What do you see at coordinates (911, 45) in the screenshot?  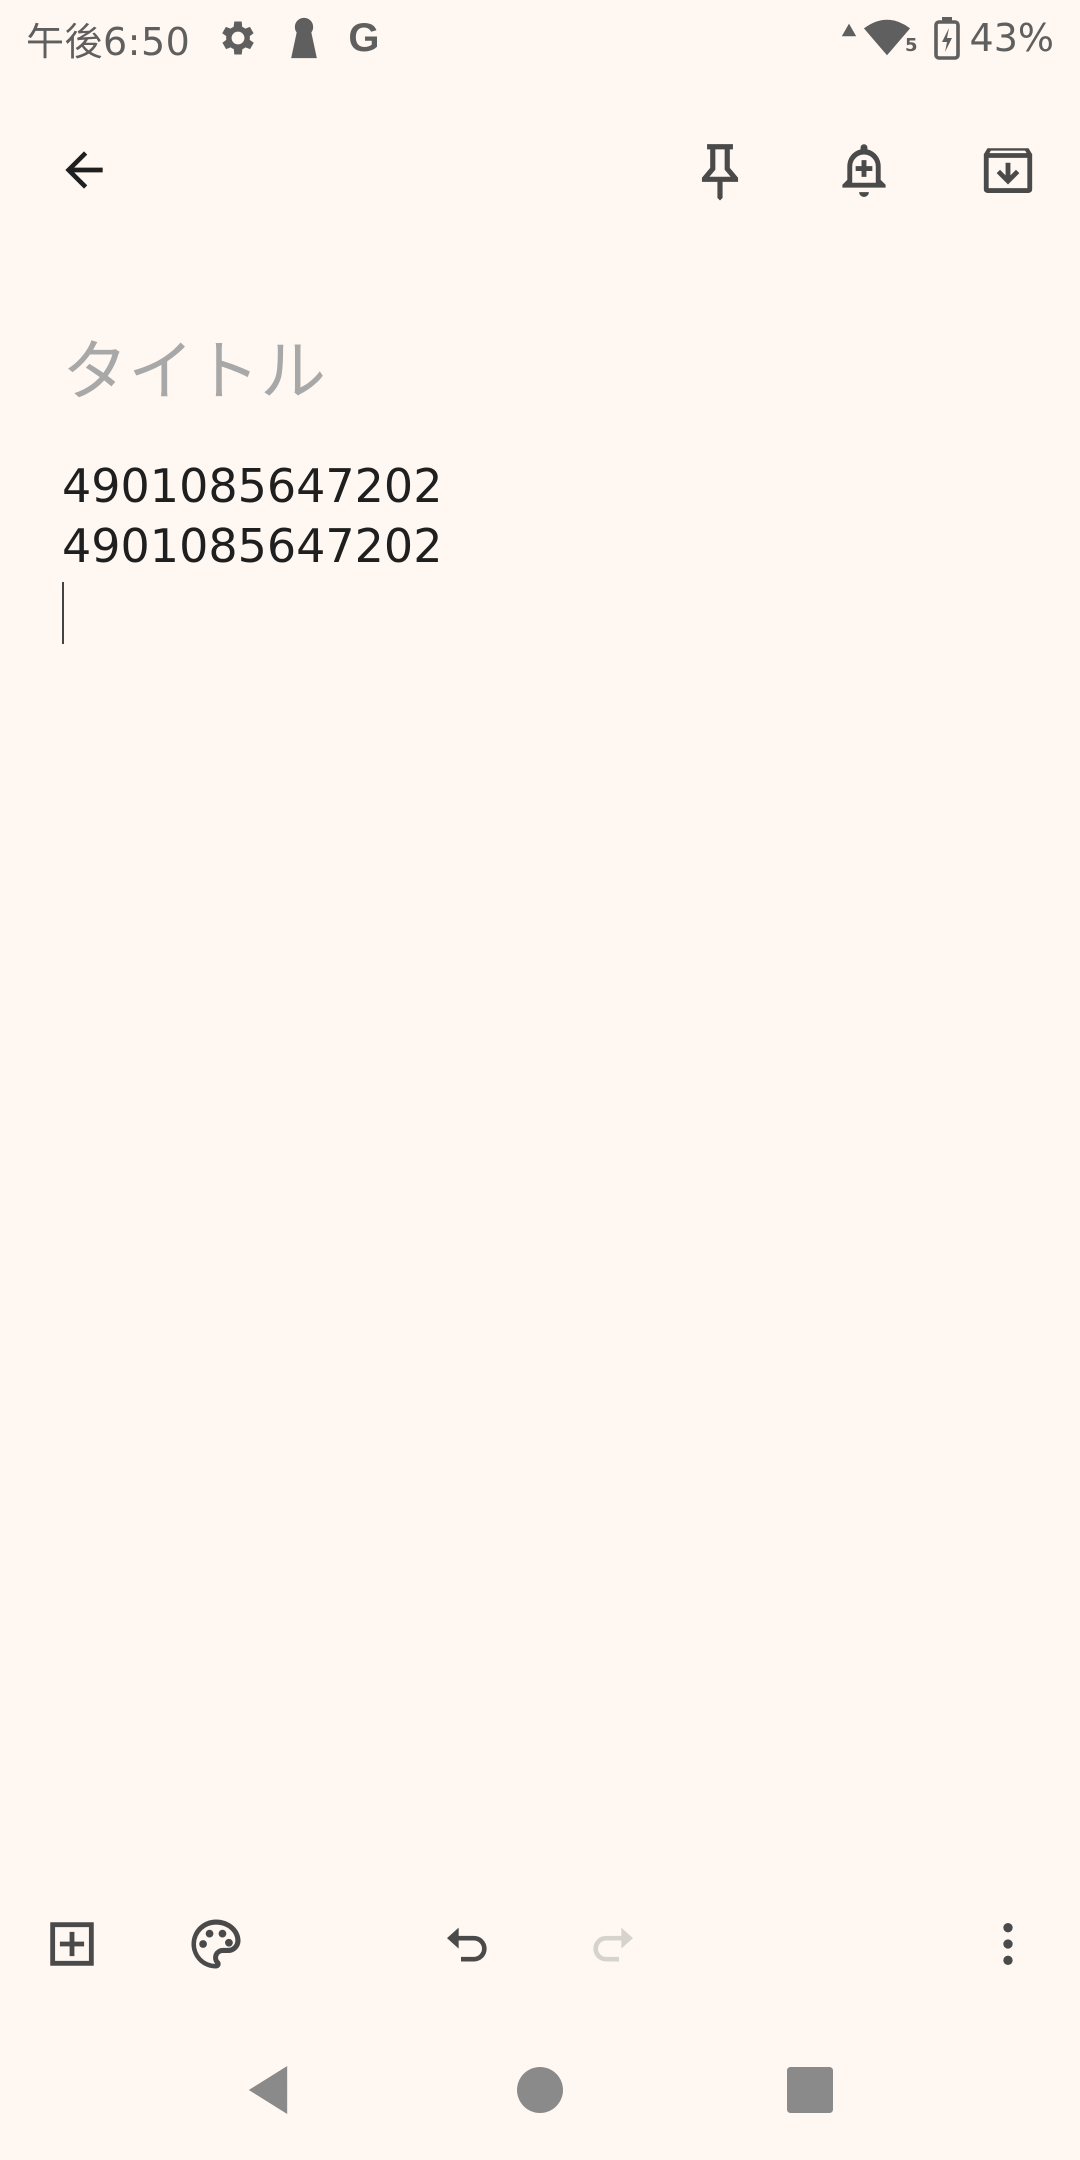 I see `wifi-badge: 5` at bounding box center [911, 45].